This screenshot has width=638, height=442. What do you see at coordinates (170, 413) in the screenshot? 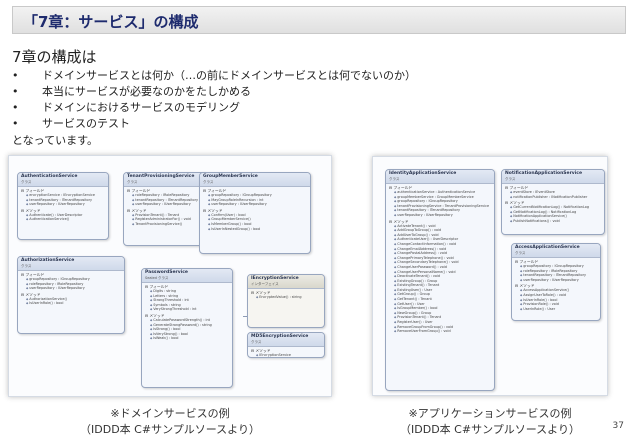
I see `left-caption-line1: ※ドメインサービスの例` at bounding box center [170, 413].